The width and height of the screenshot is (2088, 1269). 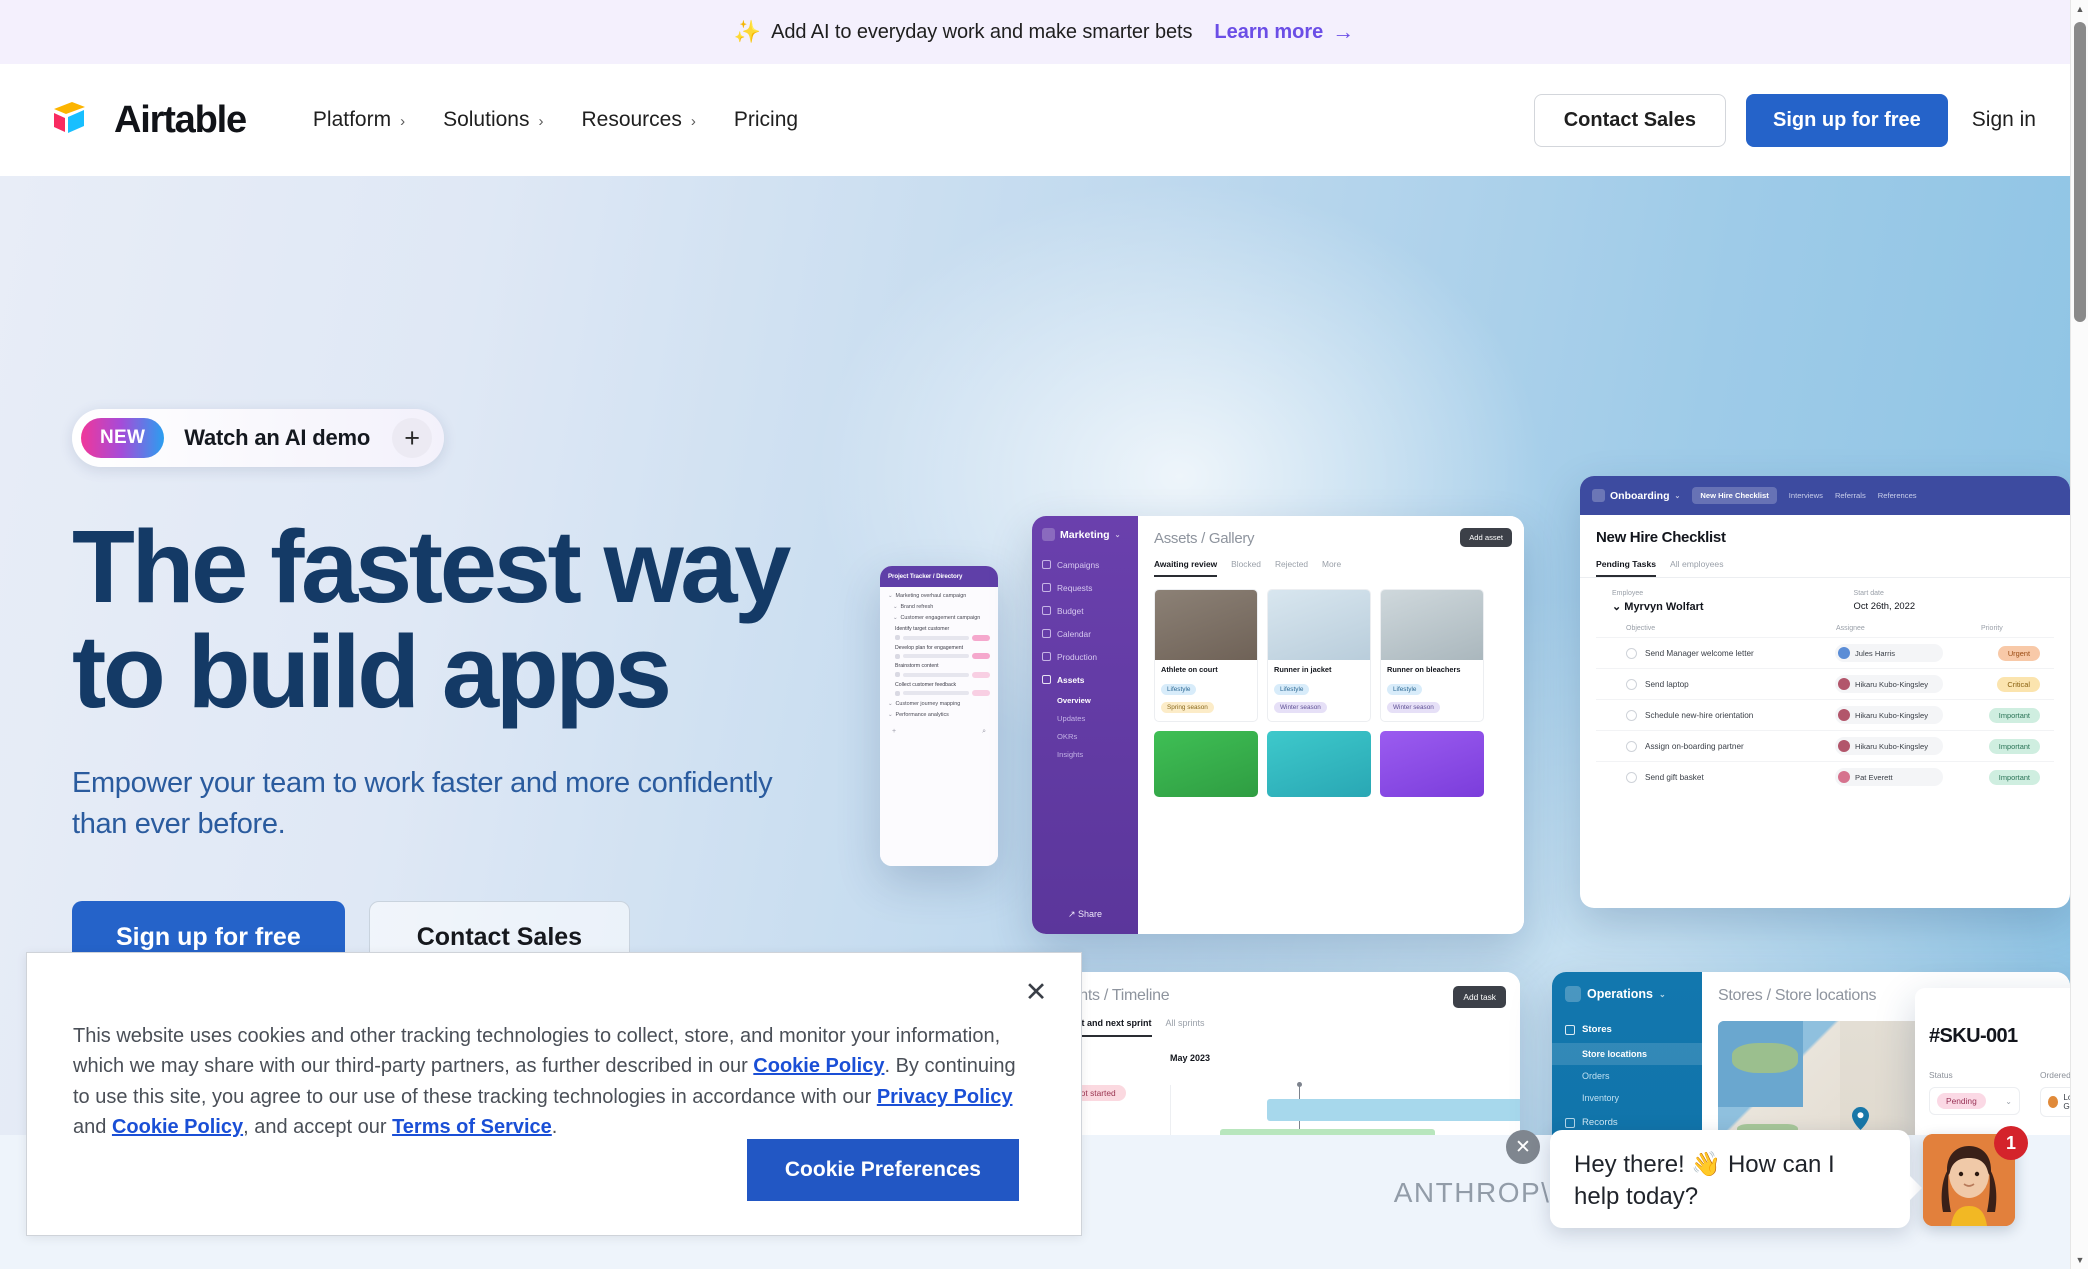 I want to click on gallery-subnav-insights: Insights, so click(x=1085, y=754).